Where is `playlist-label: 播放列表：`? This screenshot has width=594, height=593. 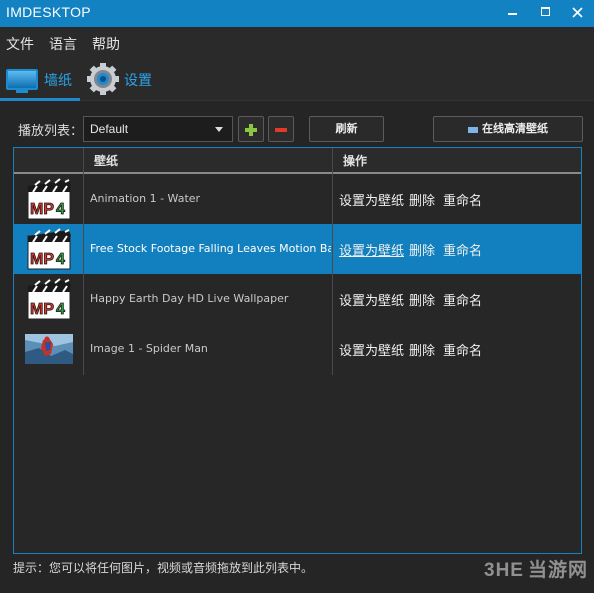
playlist-label: 播放列表： is located at coordinates (51, 131).